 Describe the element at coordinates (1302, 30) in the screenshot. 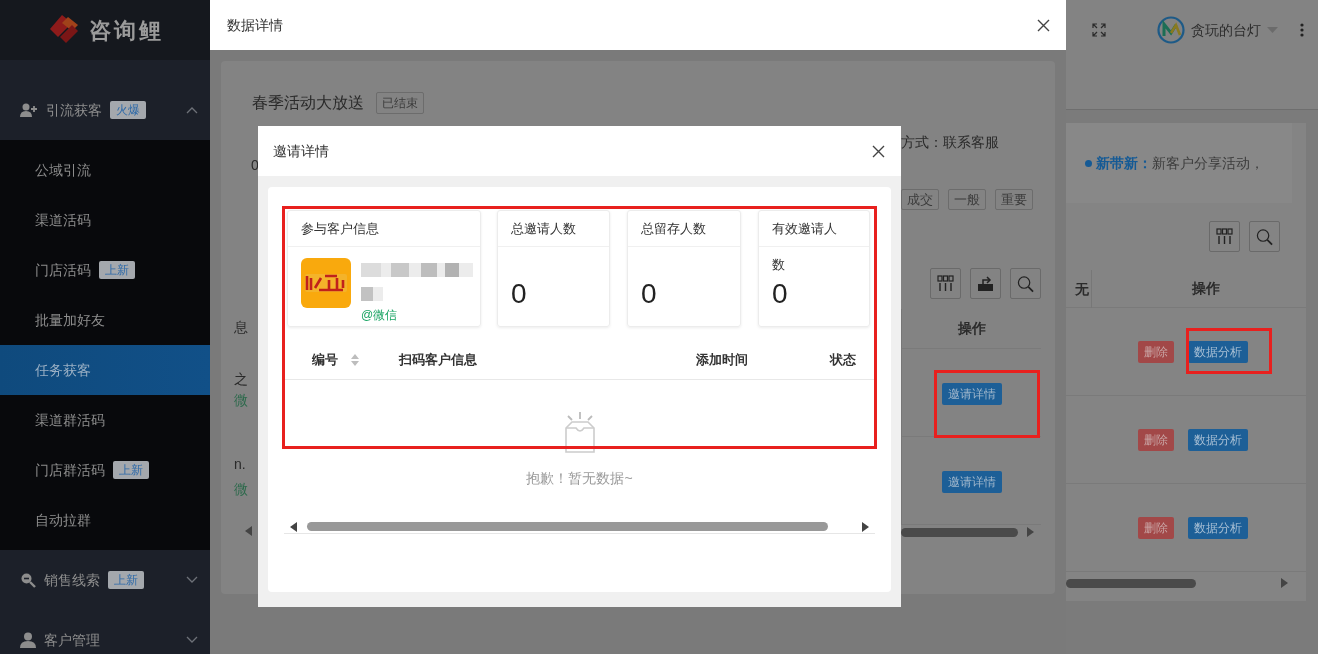

I see `more-icon` at that location.